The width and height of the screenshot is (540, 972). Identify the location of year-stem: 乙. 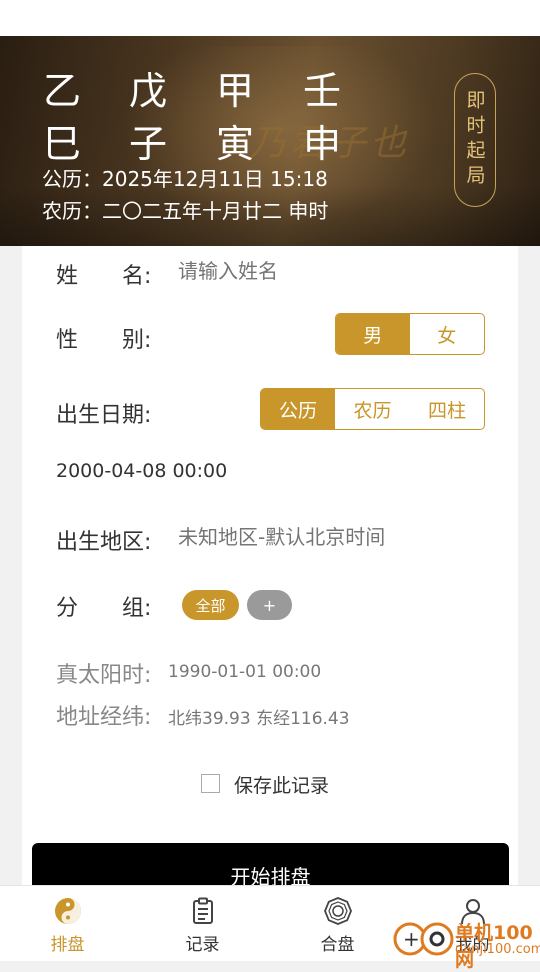
(61, 91).